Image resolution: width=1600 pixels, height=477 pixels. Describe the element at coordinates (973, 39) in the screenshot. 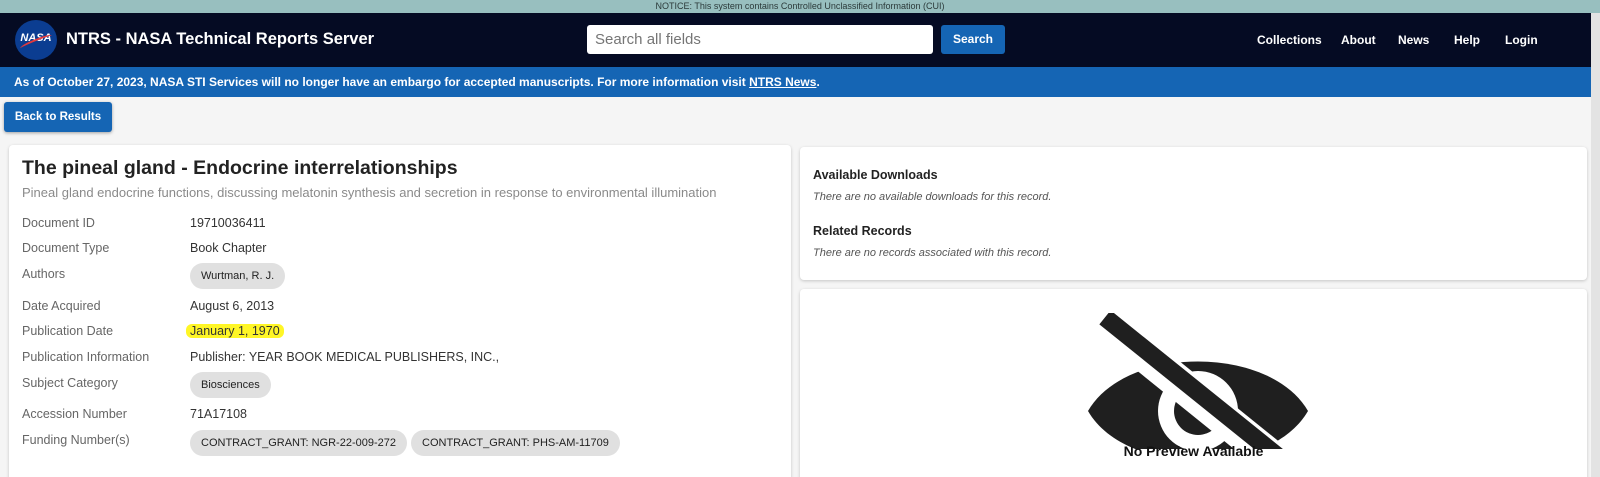

I see `search-button: Search` at that location.